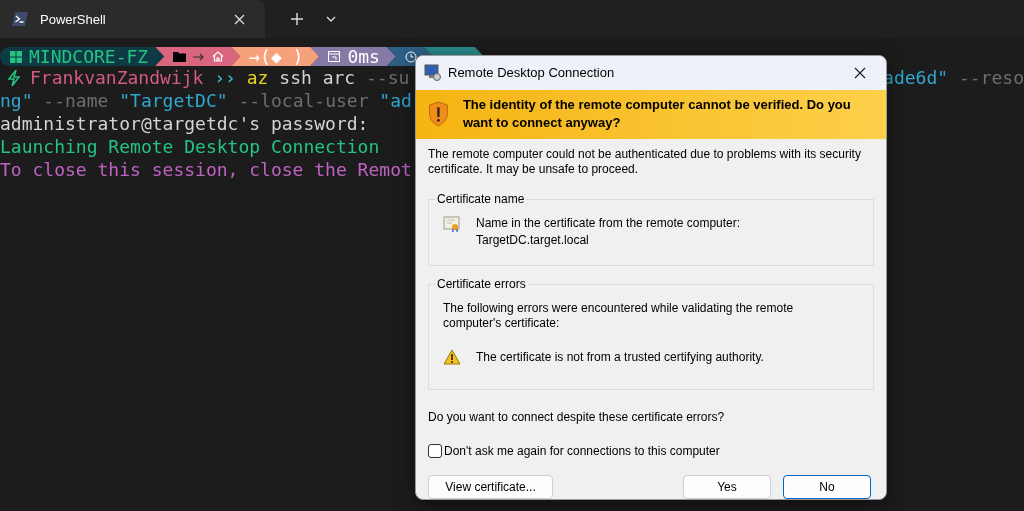  Describe the element at coordinates (452, 357) in the screenshot. I see `warning-icon` at that location.